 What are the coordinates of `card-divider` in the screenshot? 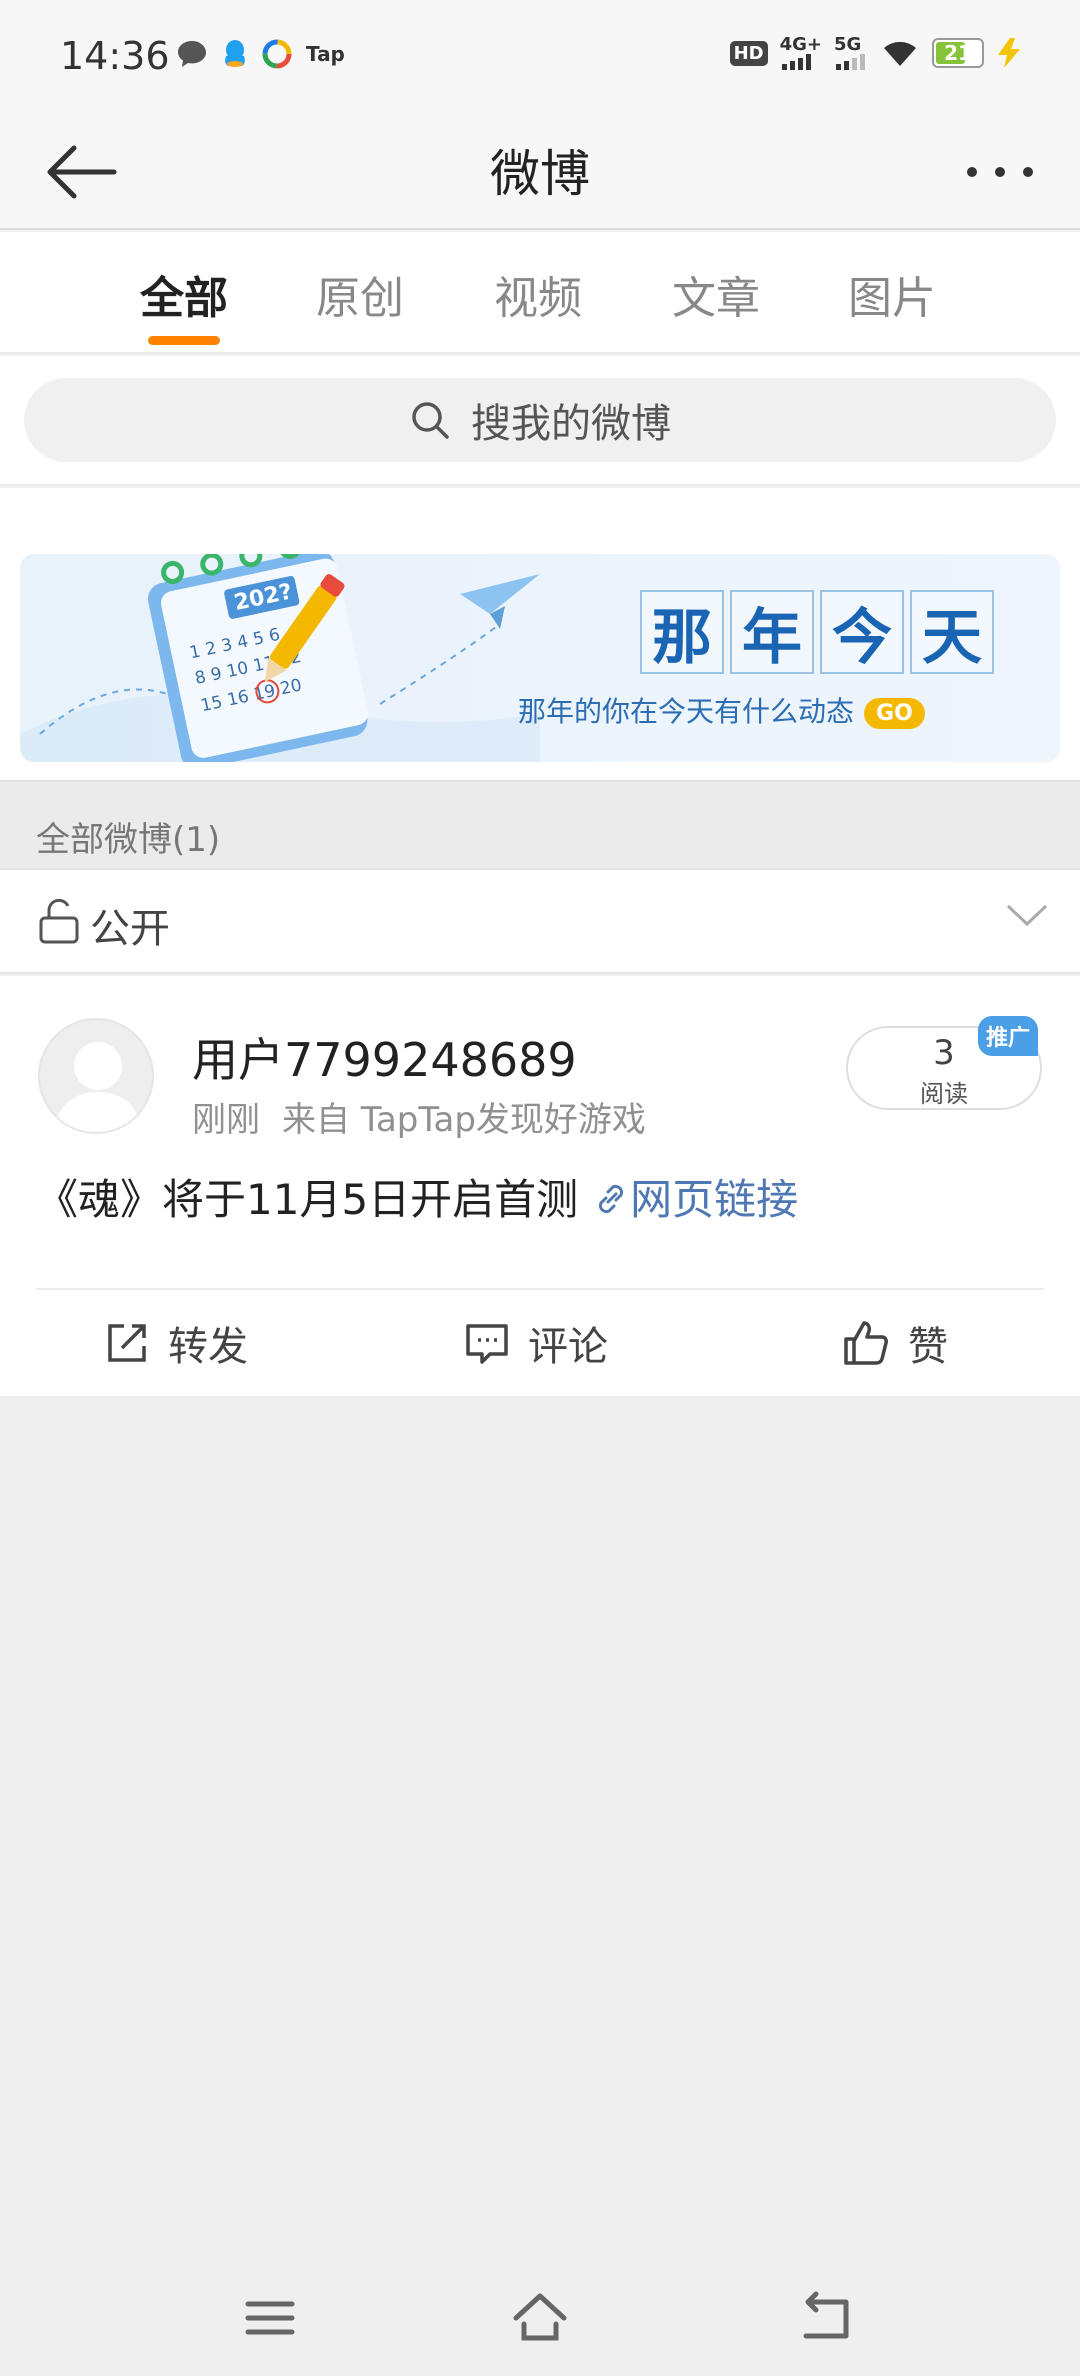 It's located at (540, 1289).